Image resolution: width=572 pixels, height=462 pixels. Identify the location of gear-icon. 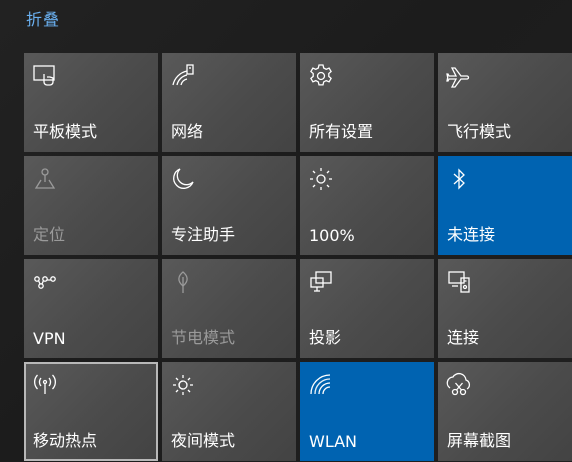
(321, 76).